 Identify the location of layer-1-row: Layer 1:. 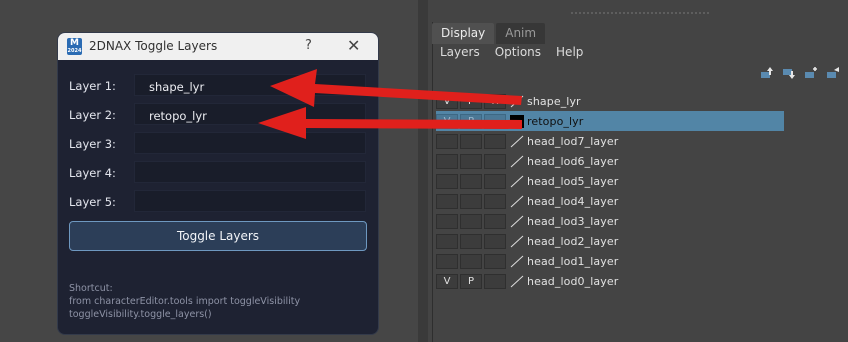
(218, 86).